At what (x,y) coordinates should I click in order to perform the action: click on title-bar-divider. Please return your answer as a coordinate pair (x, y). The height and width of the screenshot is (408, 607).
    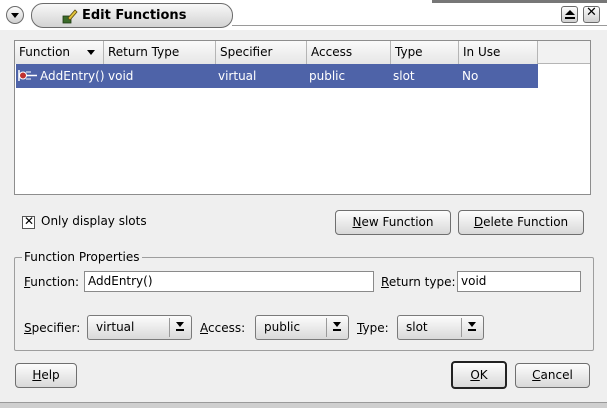
    Looking at the image, I should click on (419, 25).